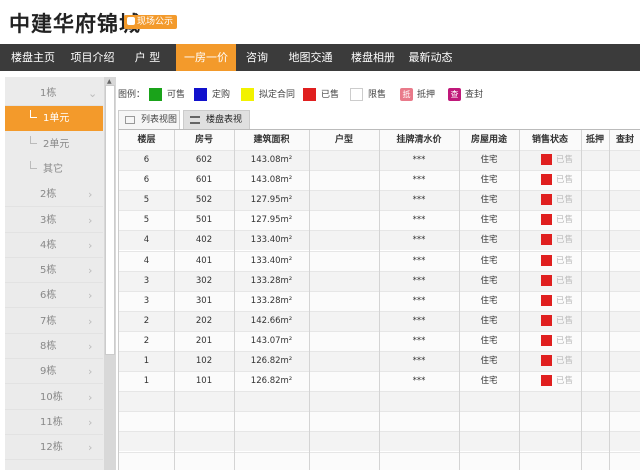 The width and height of the screenshot is (640, 470). Describe the element at coordinates (257, 57) in the screenshot. I see `nav-item-4: 咨询` at that location.